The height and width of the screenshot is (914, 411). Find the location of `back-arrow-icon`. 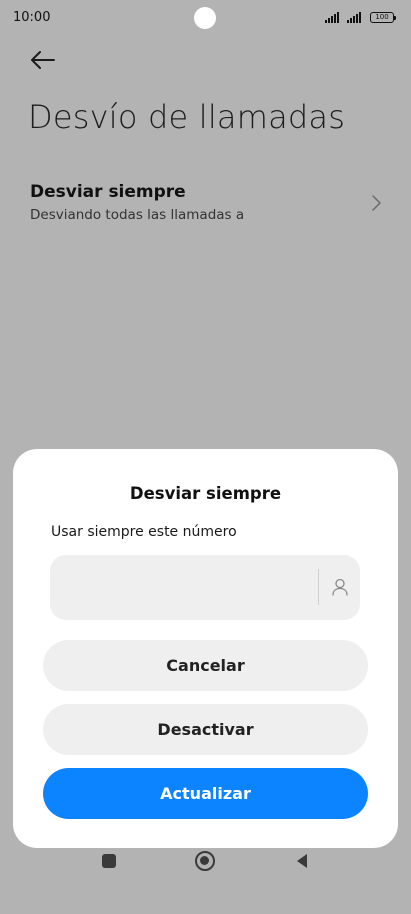

back-arrow-icon is located at coordinates (43, 60).